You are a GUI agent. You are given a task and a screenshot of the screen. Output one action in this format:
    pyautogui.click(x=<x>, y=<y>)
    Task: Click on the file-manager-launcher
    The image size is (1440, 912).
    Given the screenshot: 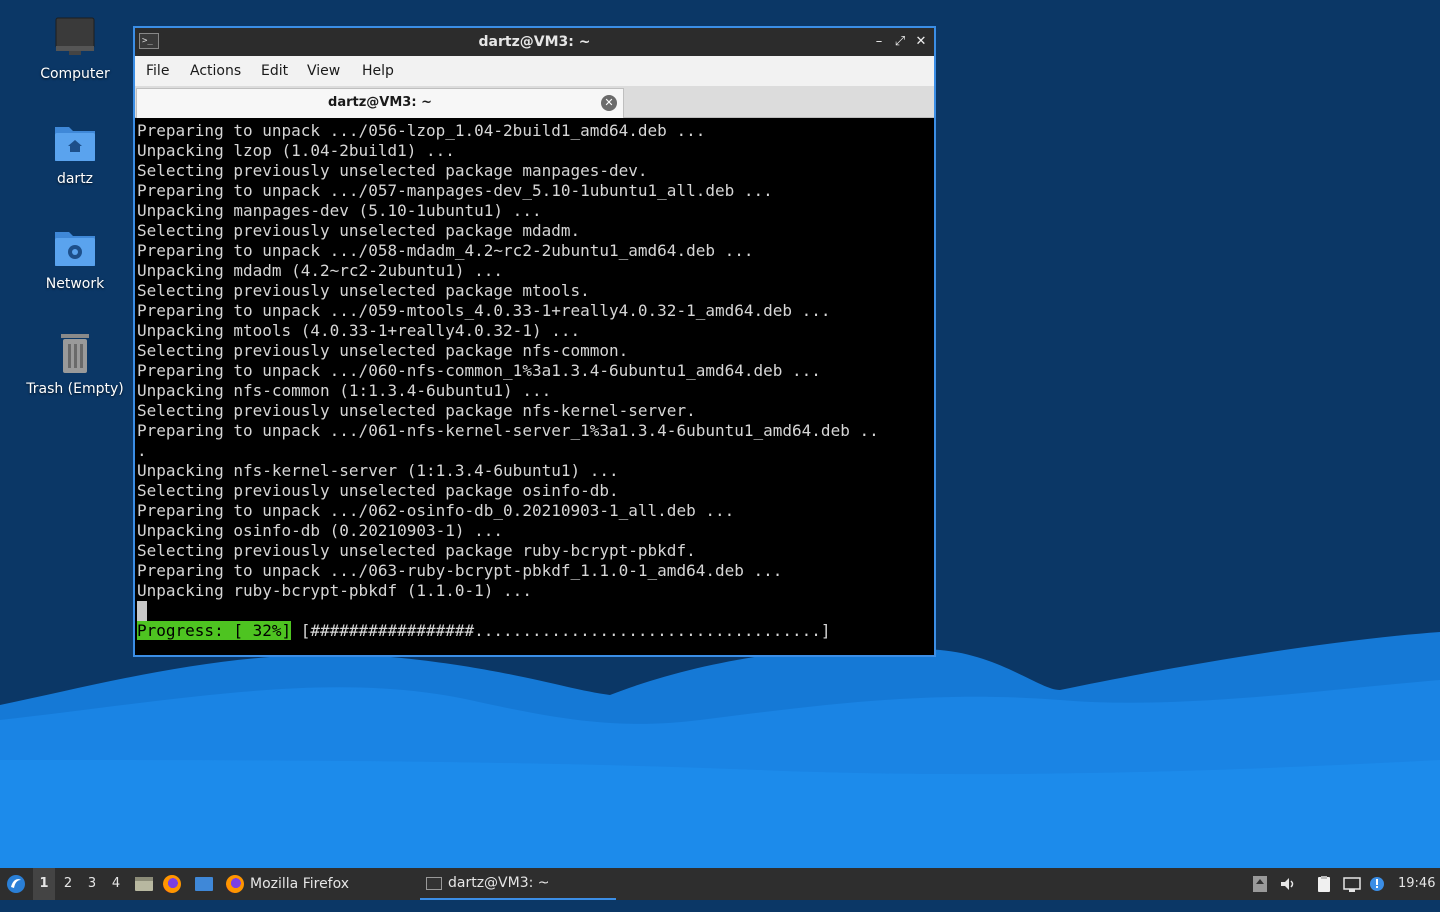 What is the action you would take?
    pyautogui.click(x=144, y=884)
    